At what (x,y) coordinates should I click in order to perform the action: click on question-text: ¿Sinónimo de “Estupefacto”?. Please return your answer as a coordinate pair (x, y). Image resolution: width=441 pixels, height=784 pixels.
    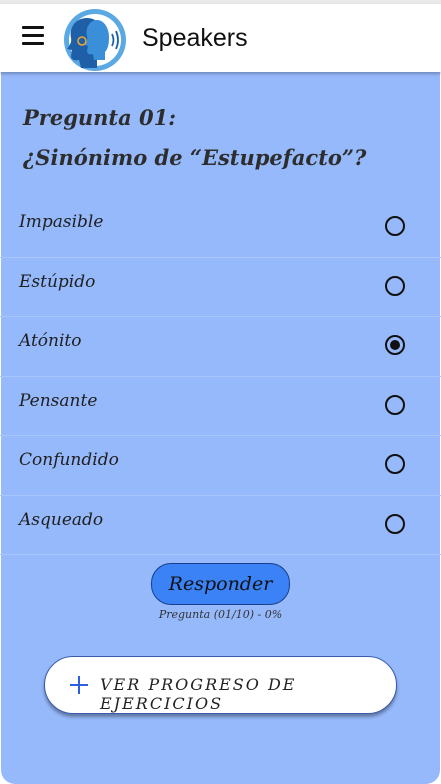
    Looking at the image, I should click on (195, 157).